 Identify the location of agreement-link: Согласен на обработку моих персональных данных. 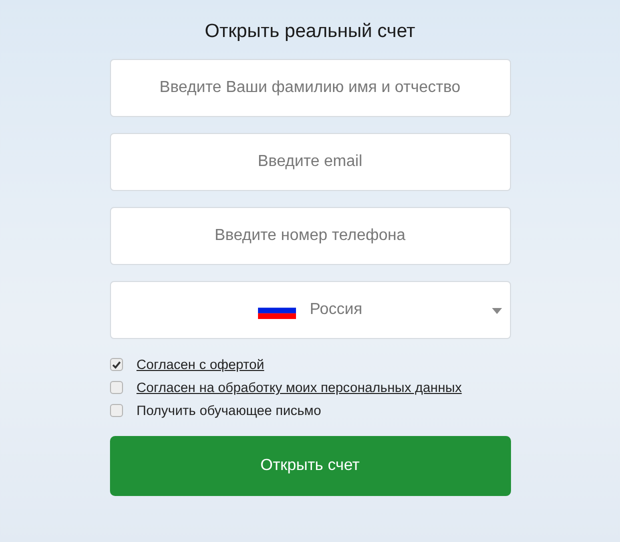
(299, 387).